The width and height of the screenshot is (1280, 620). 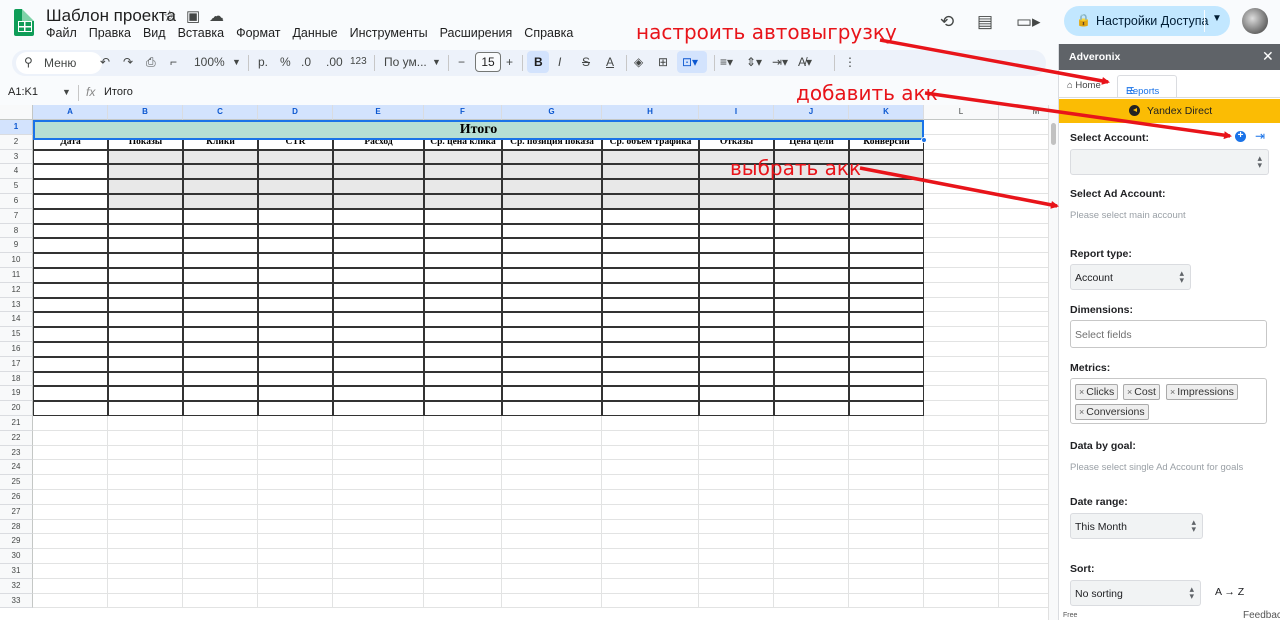 What do you see at coordinates (1168, 401) in the screenshot?
I see `metrics-input: × Clicks × Cost × Impressions × Conversions` at bounding box center [1168, 401].